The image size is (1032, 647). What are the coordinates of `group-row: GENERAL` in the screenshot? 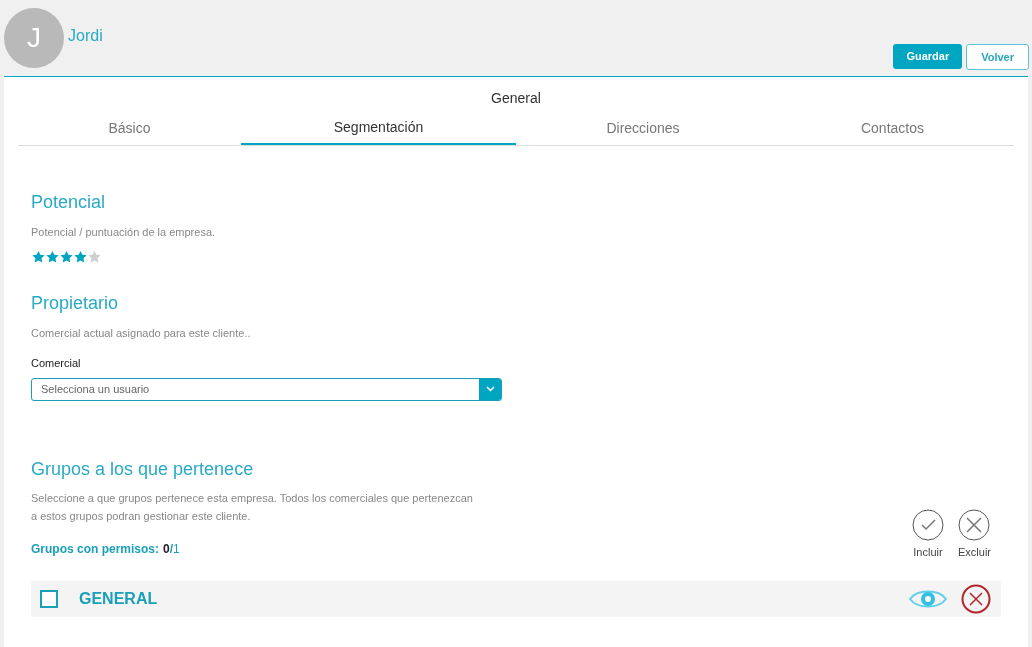 It's located at (516, 598).